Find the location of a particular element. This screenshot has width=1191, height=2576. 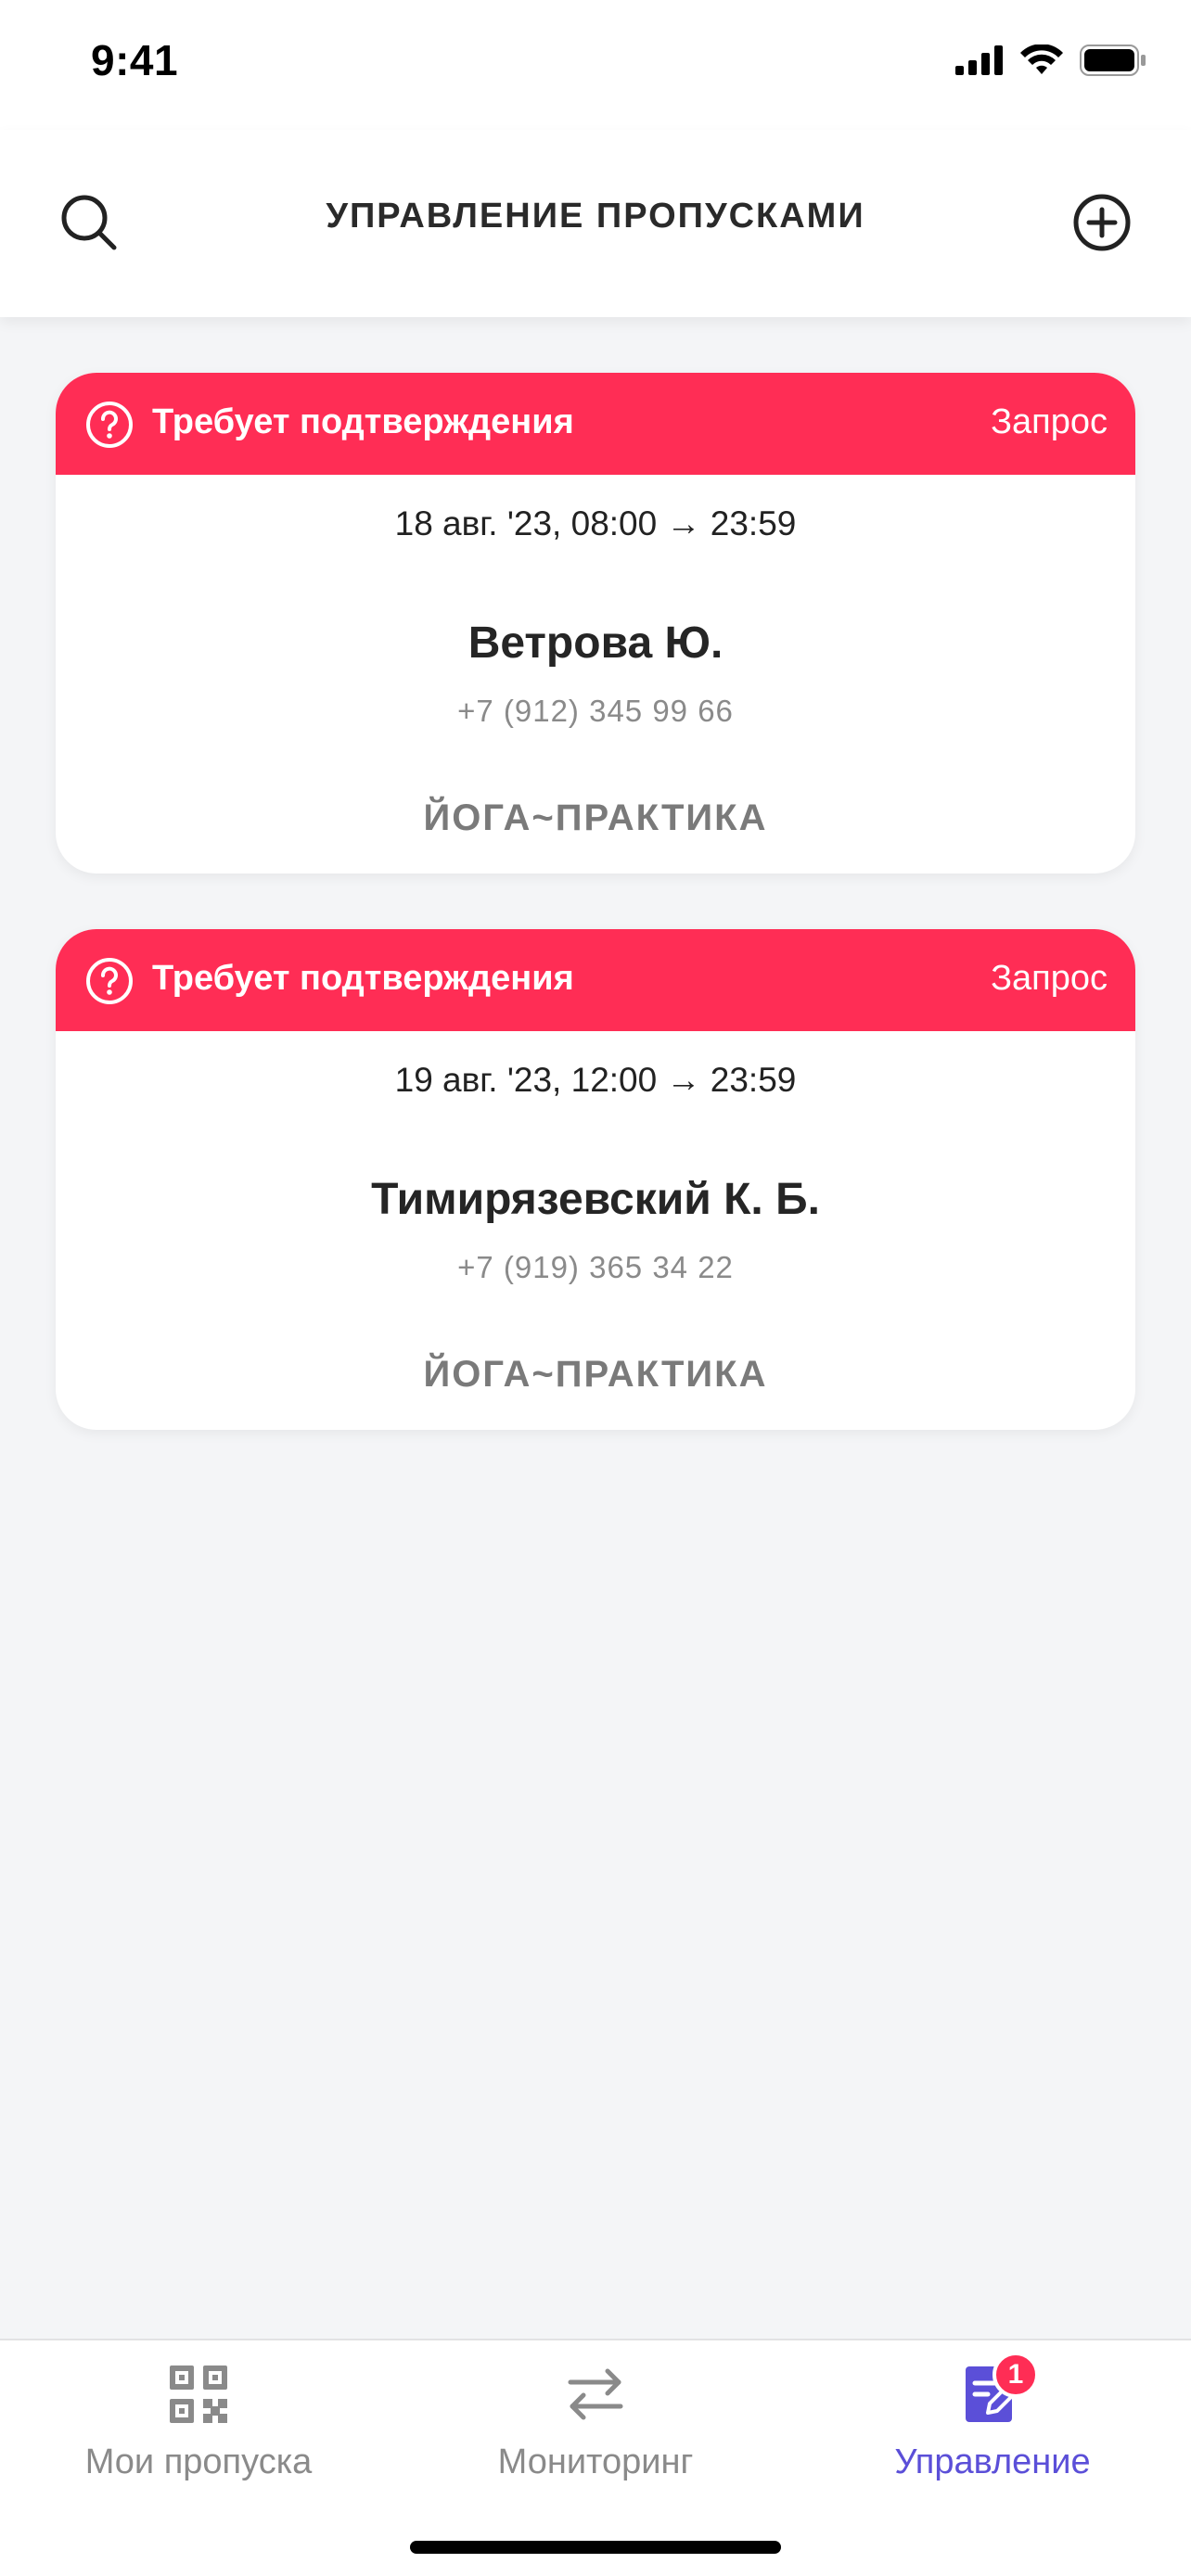

visitor-name: Ветрова Ю. is located at coordinates (595, 643).